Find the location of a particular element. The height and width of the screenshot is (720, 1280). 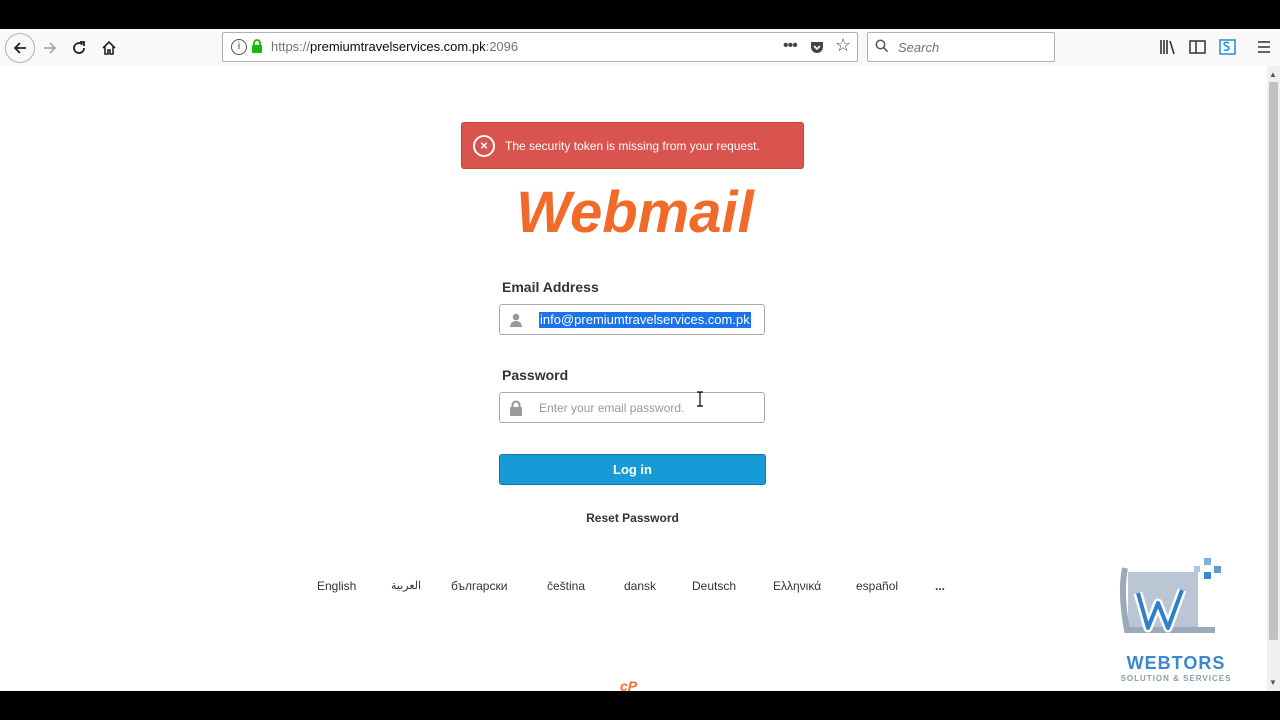

forward-button is located at coordinates (50, 48).